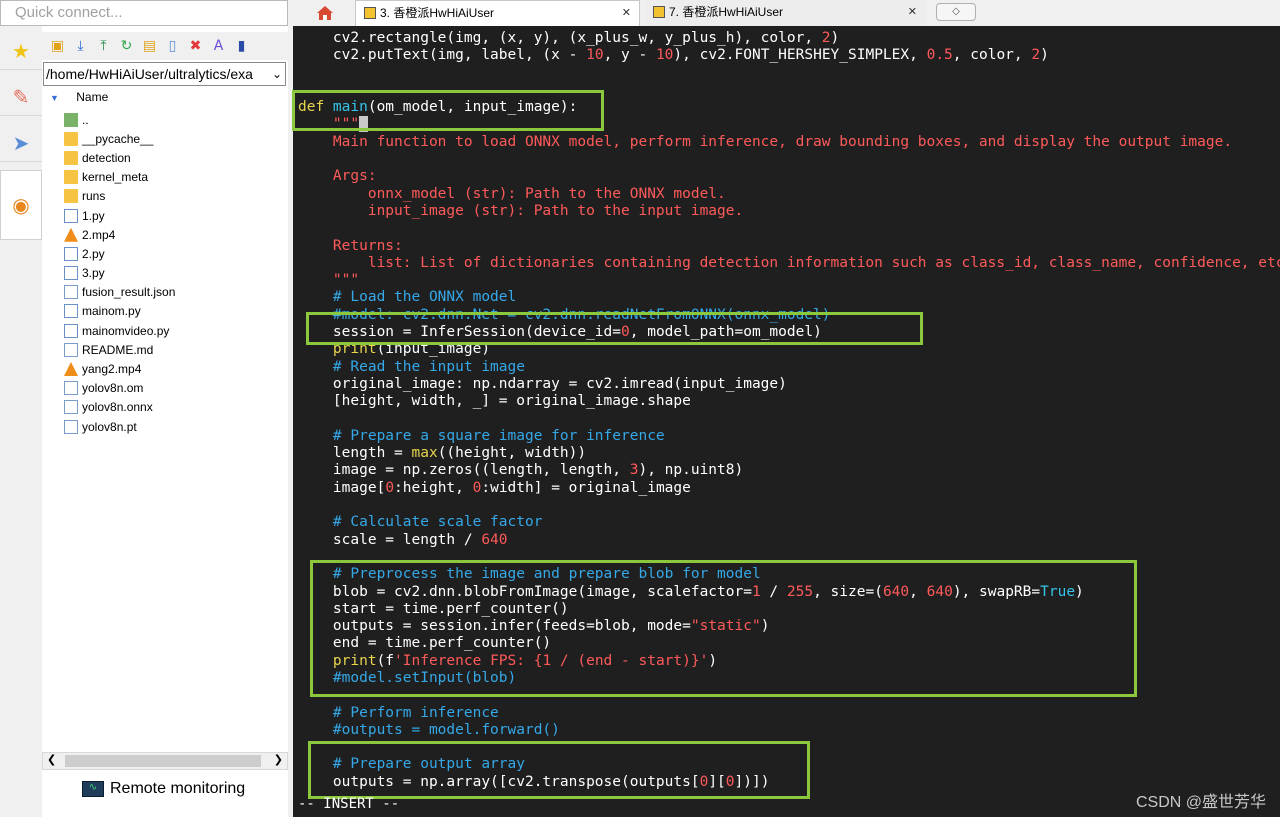 This screenshot has width=1280, height=817. What do you see at coordinates (789, 730) in the screenshot?
I see `code-line: #outputs = model.forward()` at bounding box center [789, 730].